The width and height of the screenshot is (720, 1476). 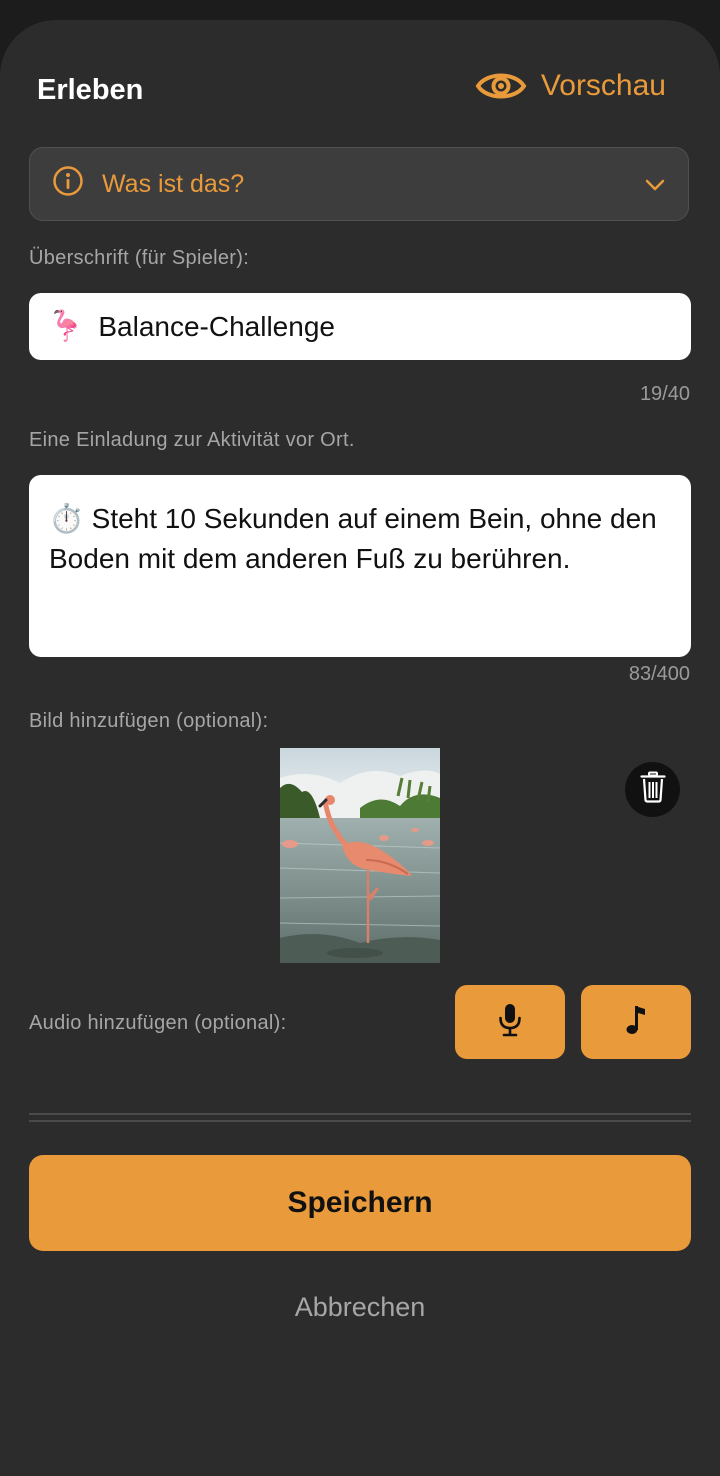 I want to click on heading-input-value: Balance-Challenge, so click(x=216, y=326).